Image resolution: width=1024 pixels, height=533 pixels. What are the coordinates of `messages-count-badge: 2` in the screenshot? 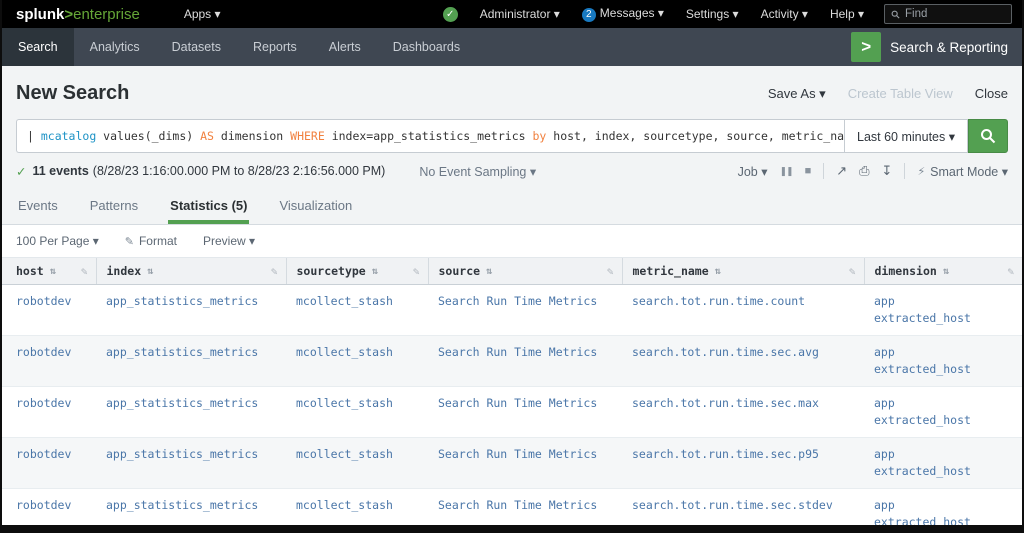 It's located at (588, 15).